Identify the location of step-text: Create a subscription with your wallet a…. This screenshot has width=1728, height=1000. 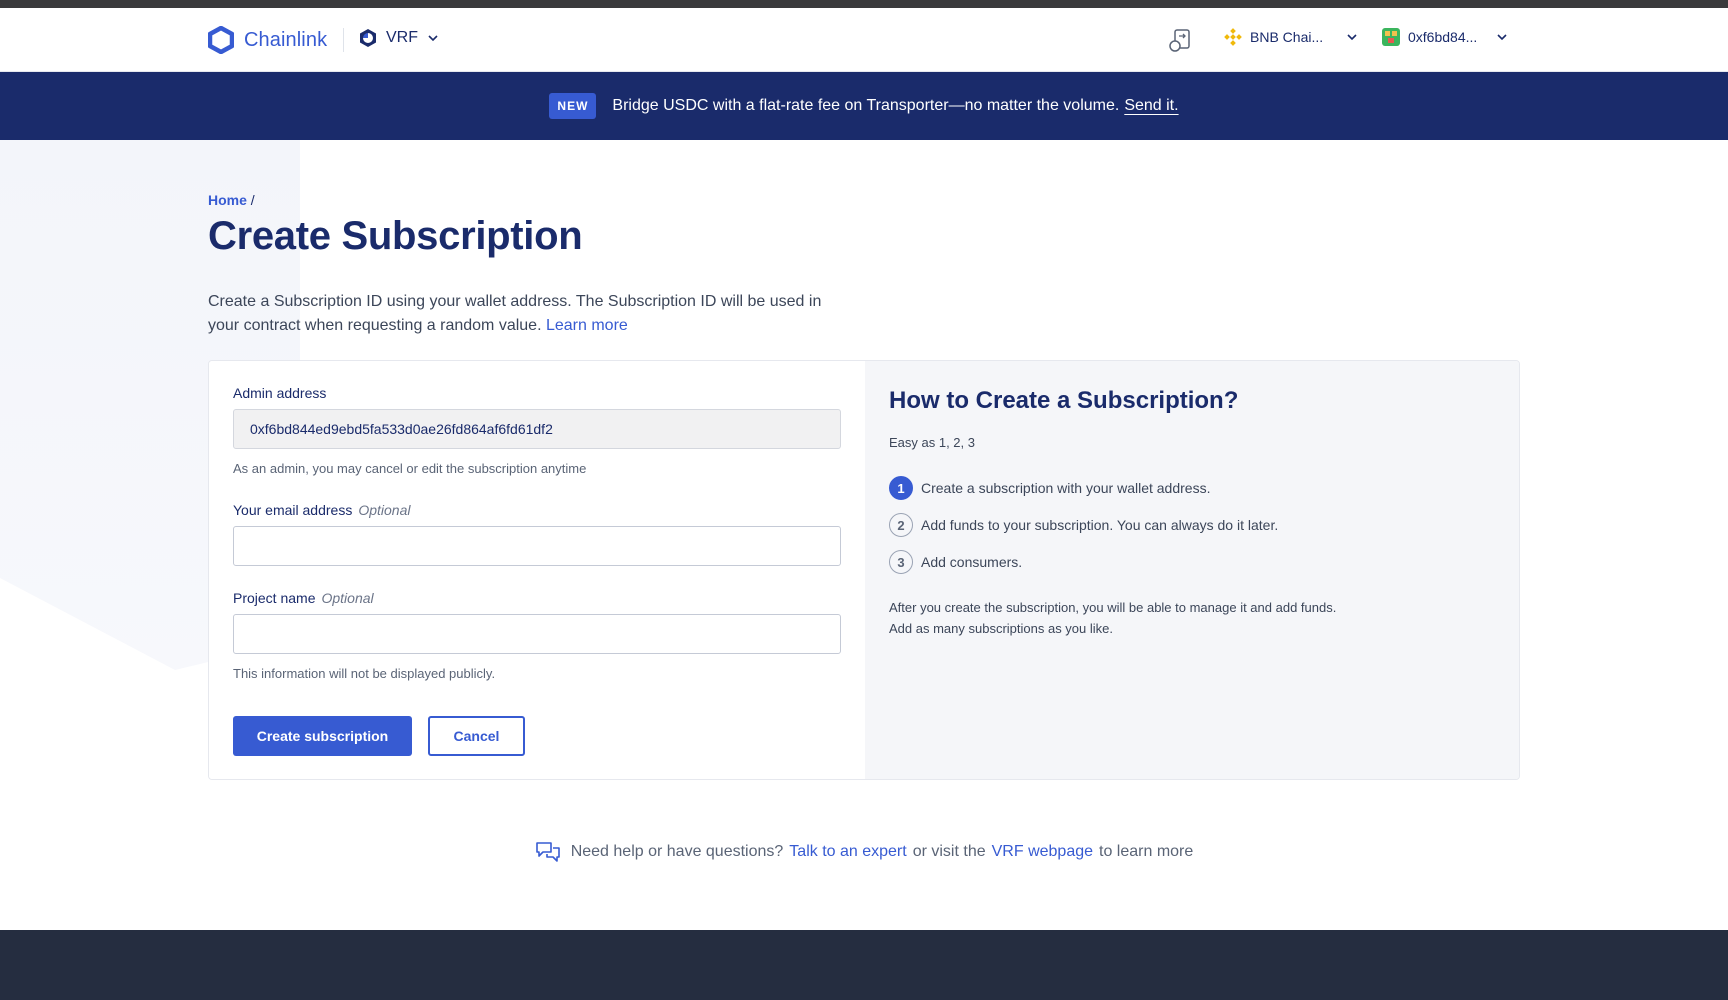
(1066, 488).